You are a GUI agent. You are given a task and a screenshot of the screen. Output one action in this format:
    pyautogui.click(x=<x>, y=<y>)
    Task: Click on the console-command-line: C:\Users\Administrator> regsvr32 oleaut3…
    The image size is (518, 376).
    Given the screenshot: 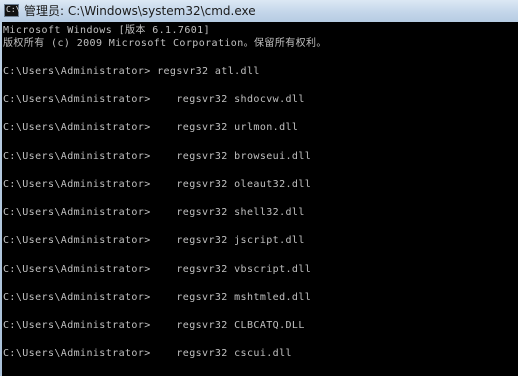 What is the action you would take?
    pyautogui.click(x=157, y=184)
    